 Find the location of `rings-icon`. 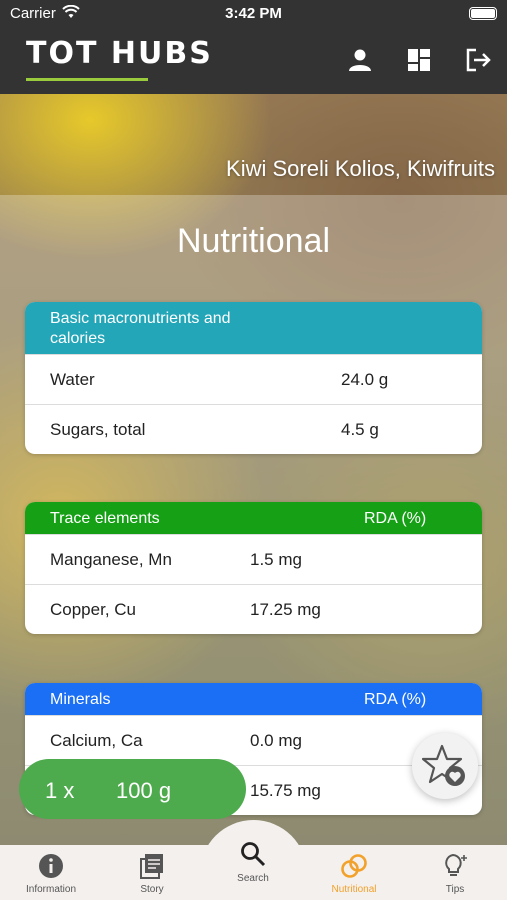

rings-icon is located at coordinates (354, 866).